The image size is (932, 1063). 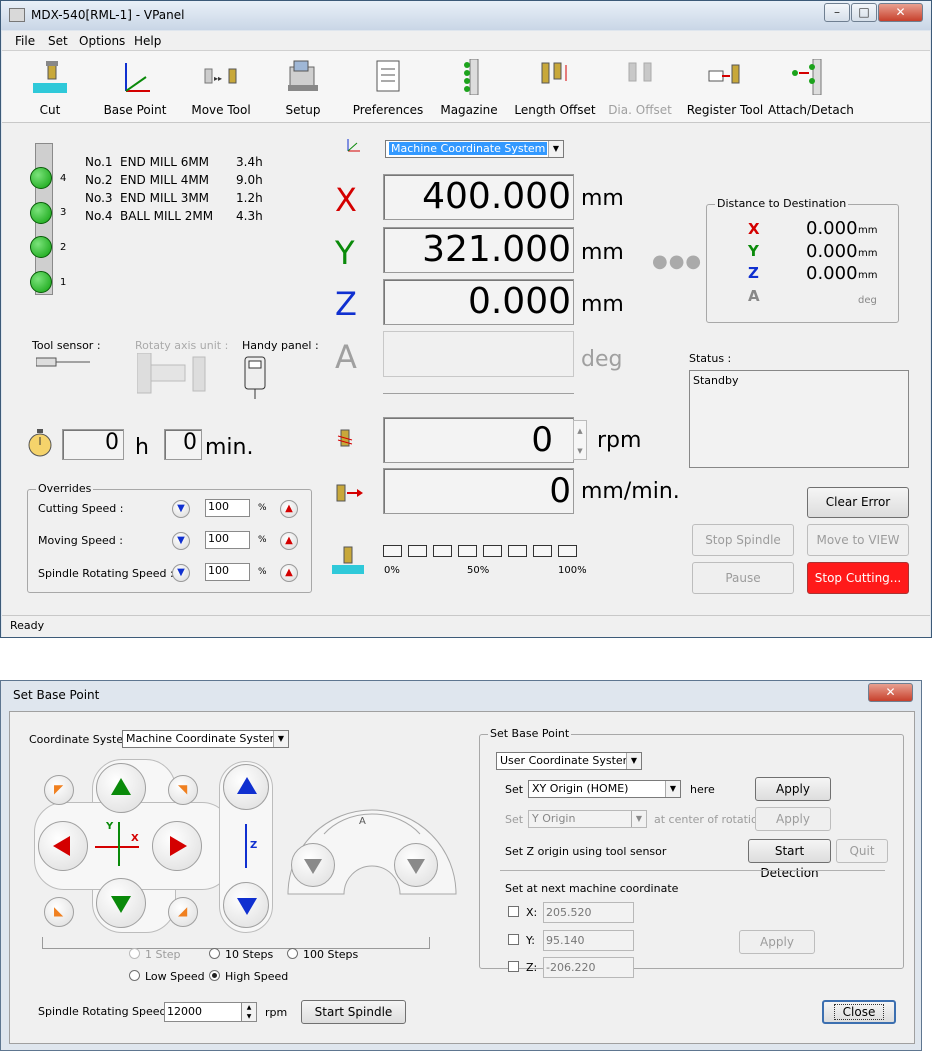 I want to click on close-button: ✕, so click(x=900, y=12).